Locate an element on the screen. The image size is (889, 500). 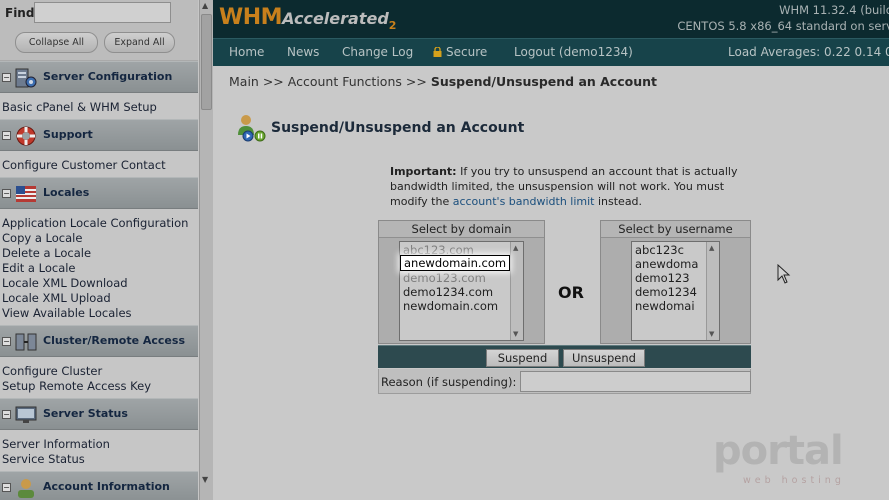
expand-all-button: Expand All is located at coordinates (139, 42).